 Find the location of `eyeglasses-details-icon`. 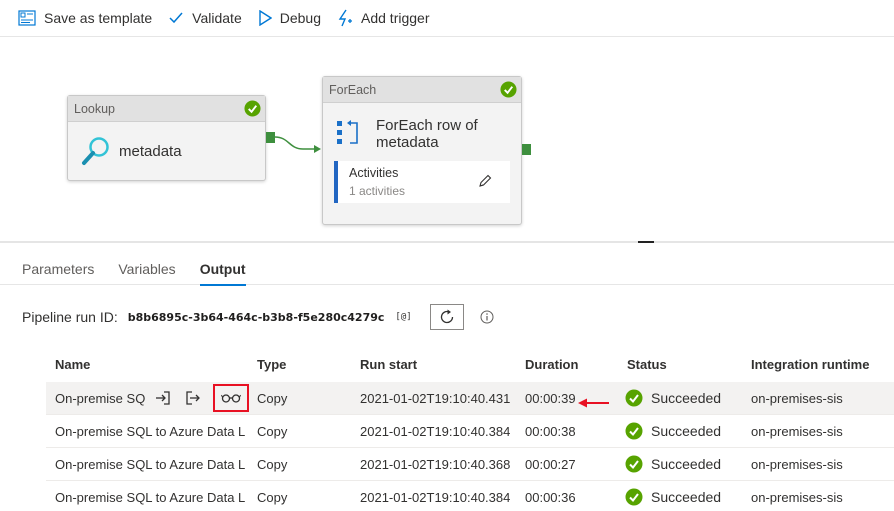

eyeglasses-details-icon is located at coordinates (231, 398).